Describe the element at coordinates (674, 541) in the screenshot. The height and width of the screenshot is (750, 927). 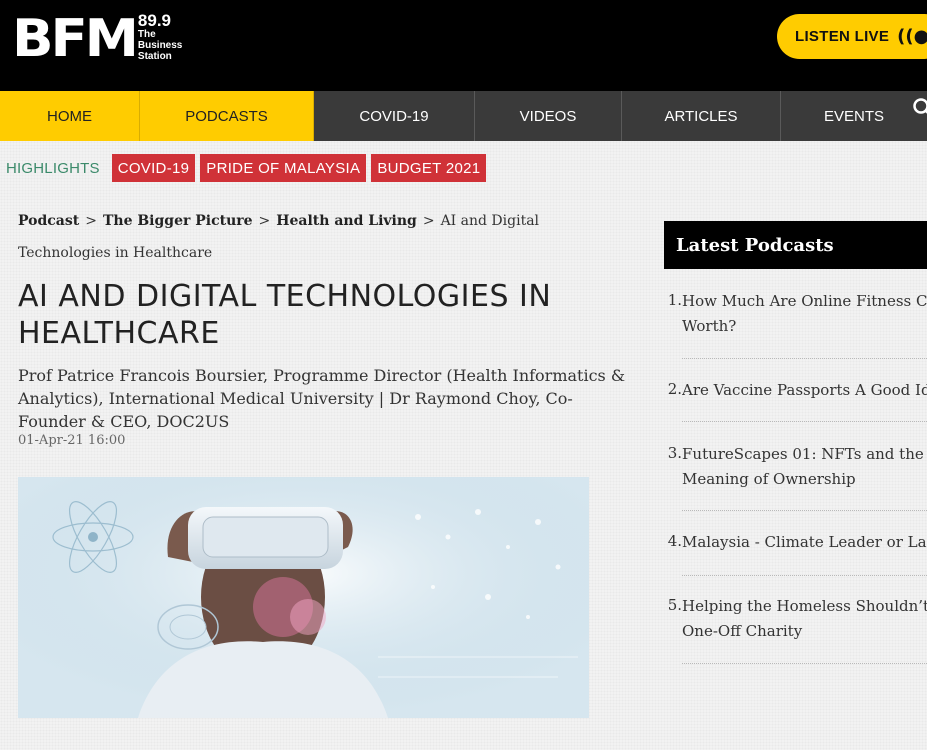
I see `list-number: 4.` at that location.